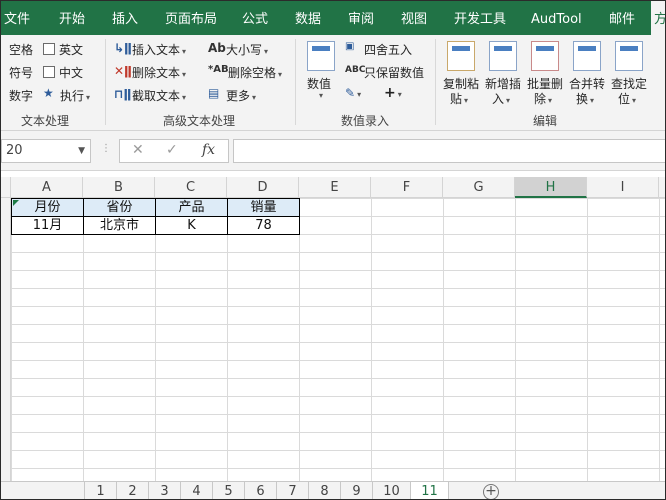  I want to click on tab-audtool: AudTool, so click(556, 18).